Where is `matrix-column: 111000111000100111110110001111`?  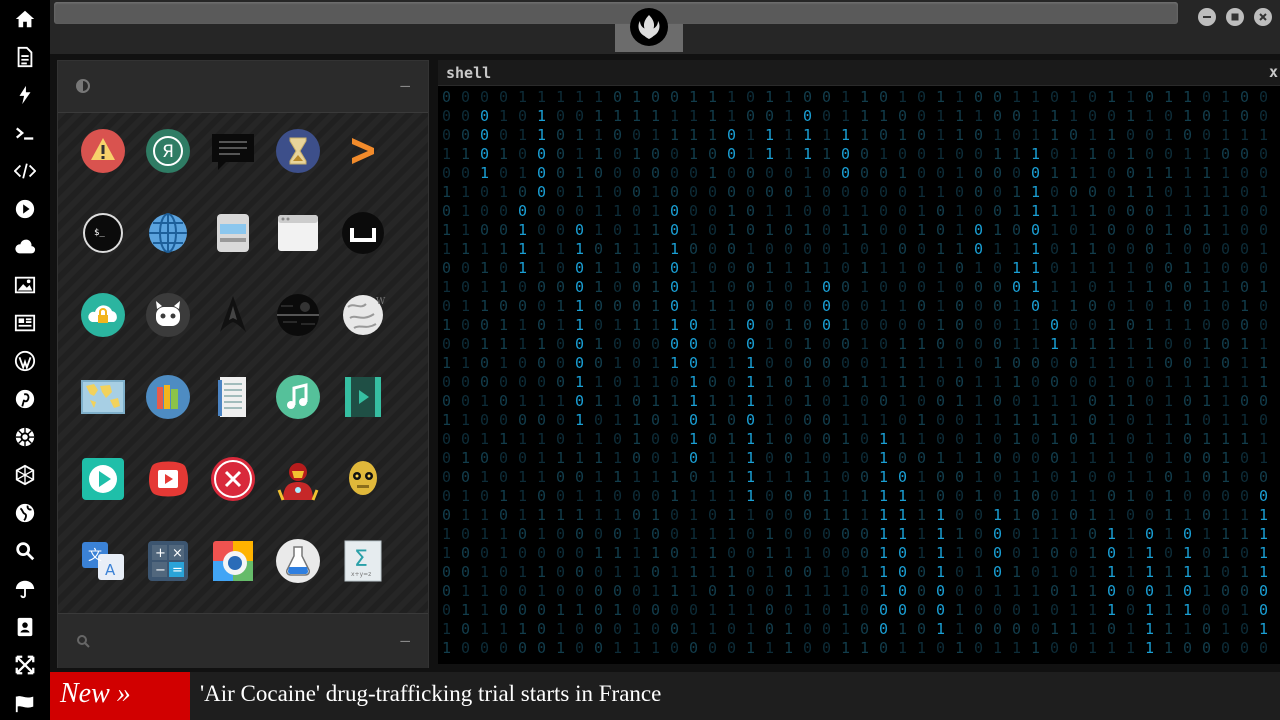 matrix-column: 111000111000100111110110001111 is located at coordinates (846, 372).